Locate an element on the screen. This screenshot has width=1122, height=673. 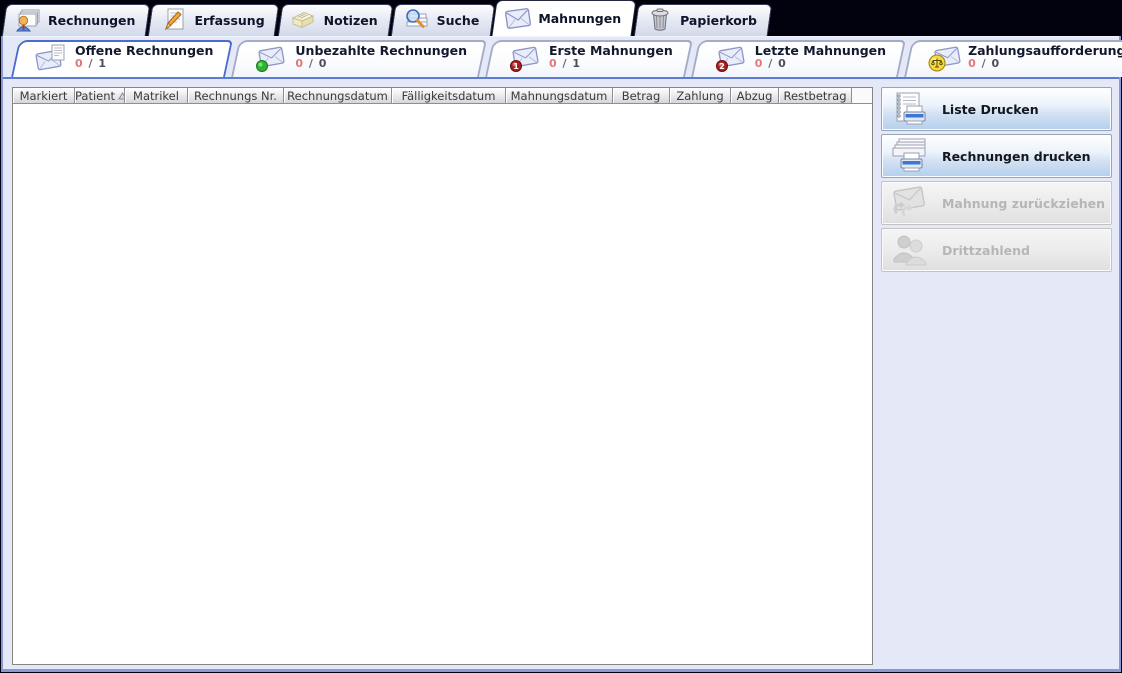
print-list-icon is located at coordinates (911, 109).